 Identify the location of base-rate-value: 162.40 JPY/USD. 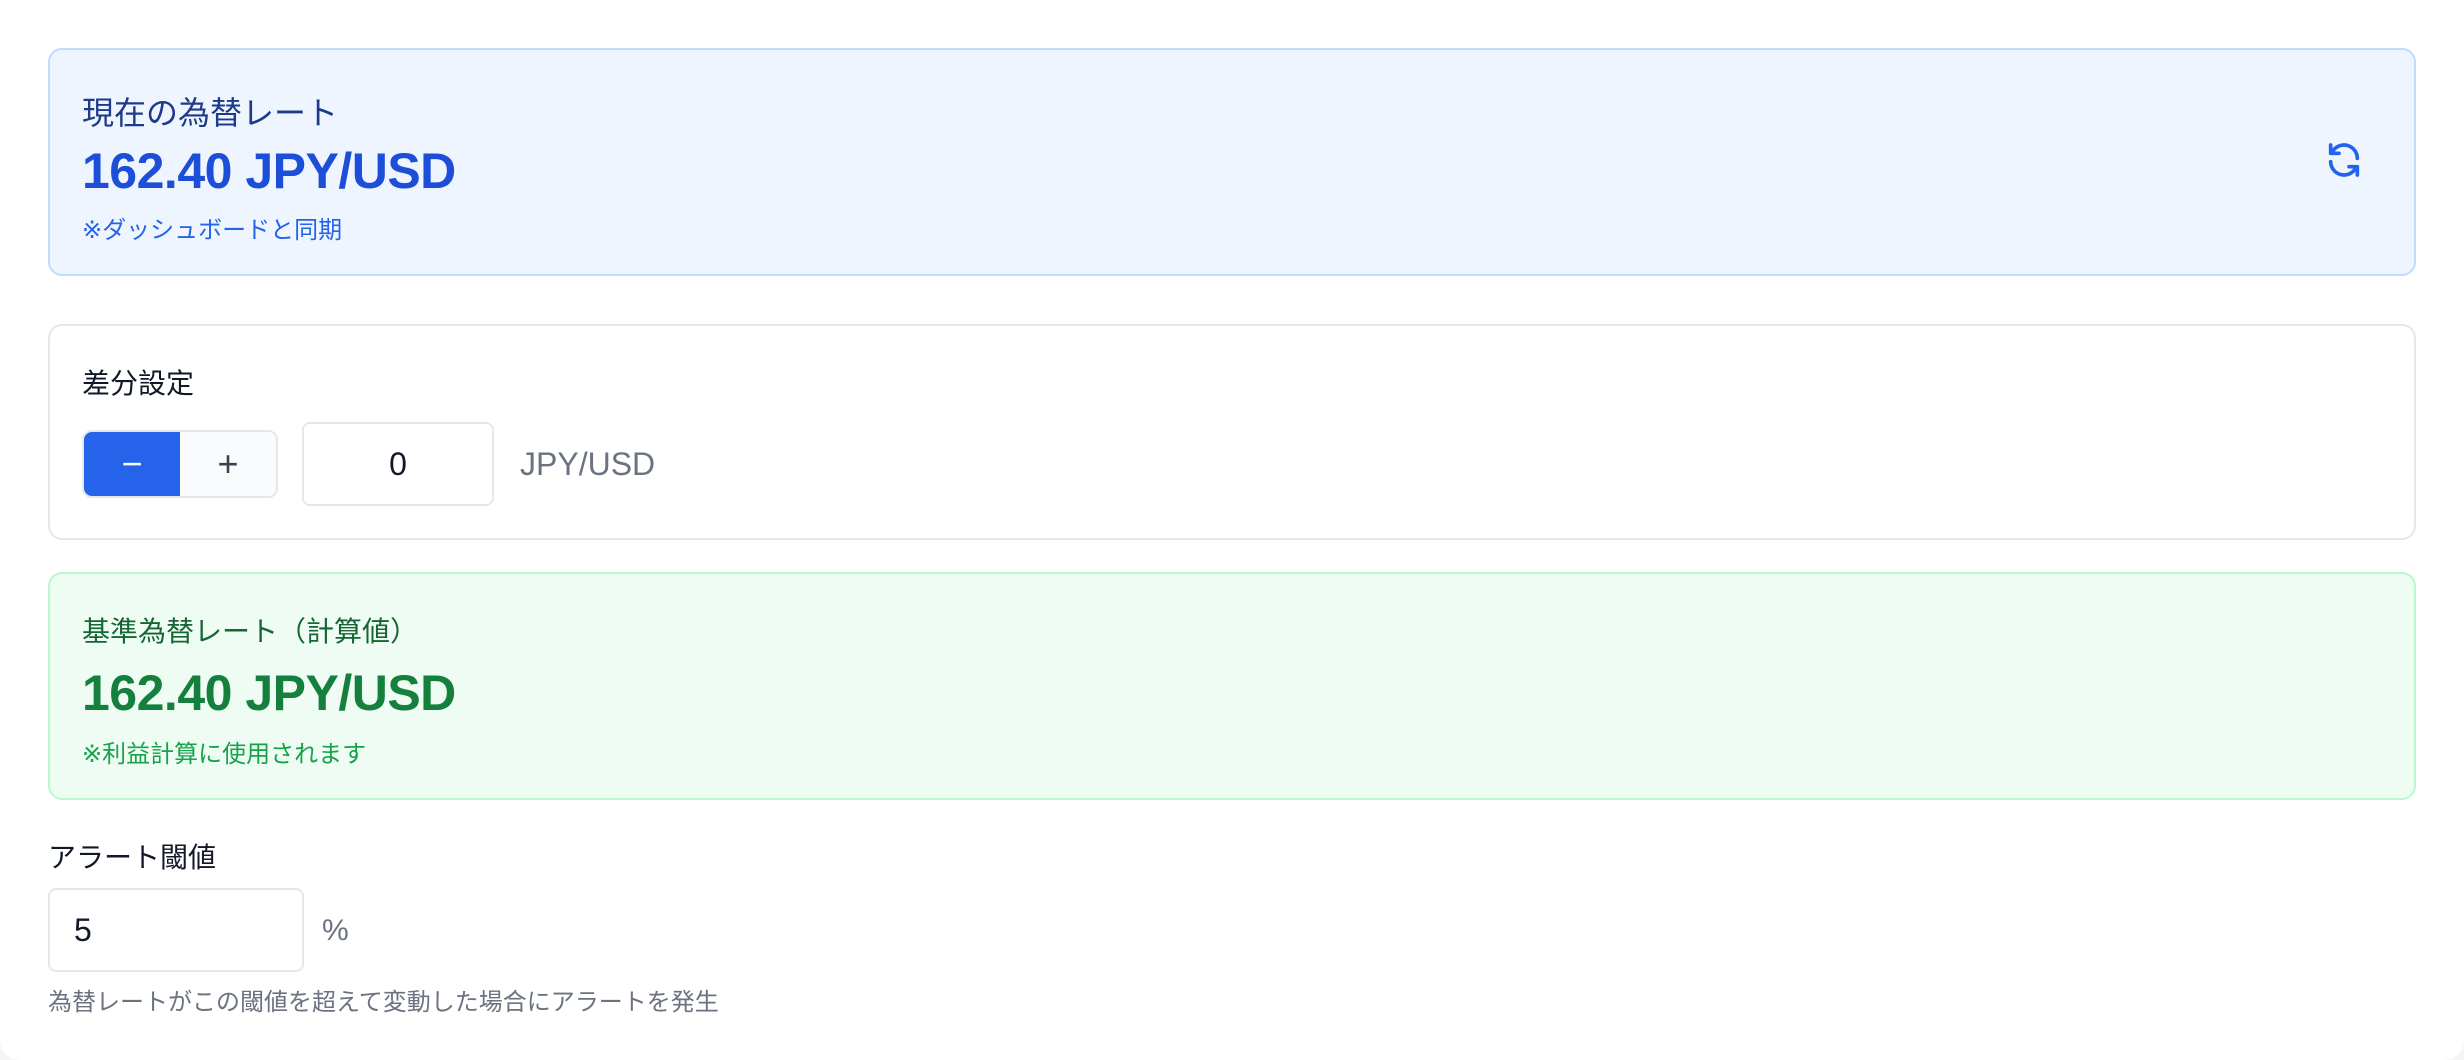
(269, 693).